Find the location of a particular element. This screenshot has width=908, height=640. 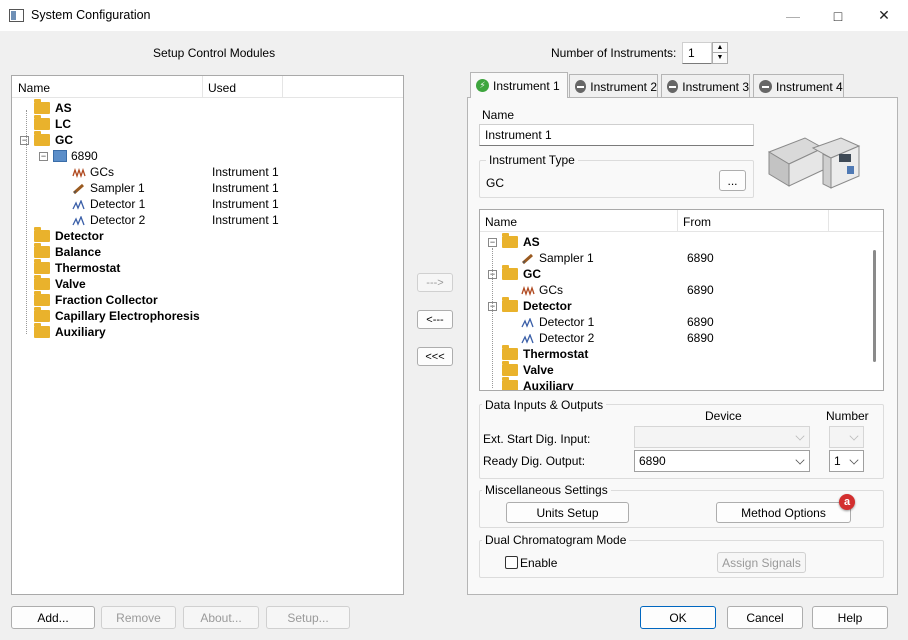

tree-item-label: Detector 2 is located at coordinates (567, 338).